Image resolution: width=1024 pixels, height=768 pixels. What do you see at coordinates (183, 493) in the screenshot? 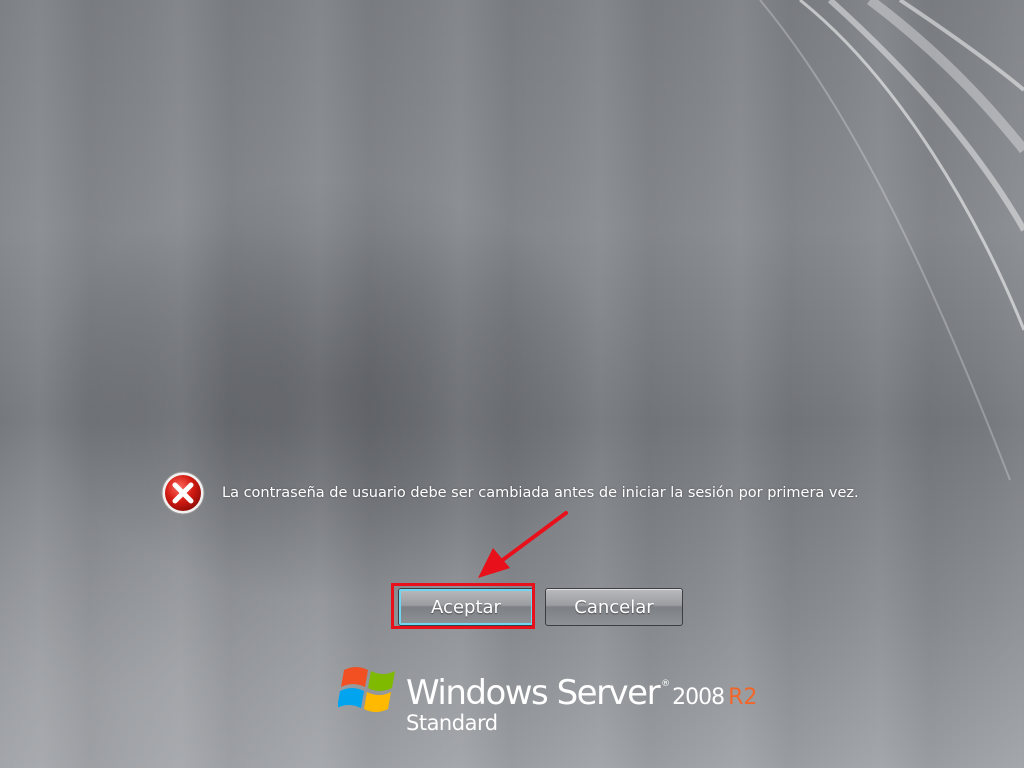
I see `error-icon` at bounding box center [183, 493].